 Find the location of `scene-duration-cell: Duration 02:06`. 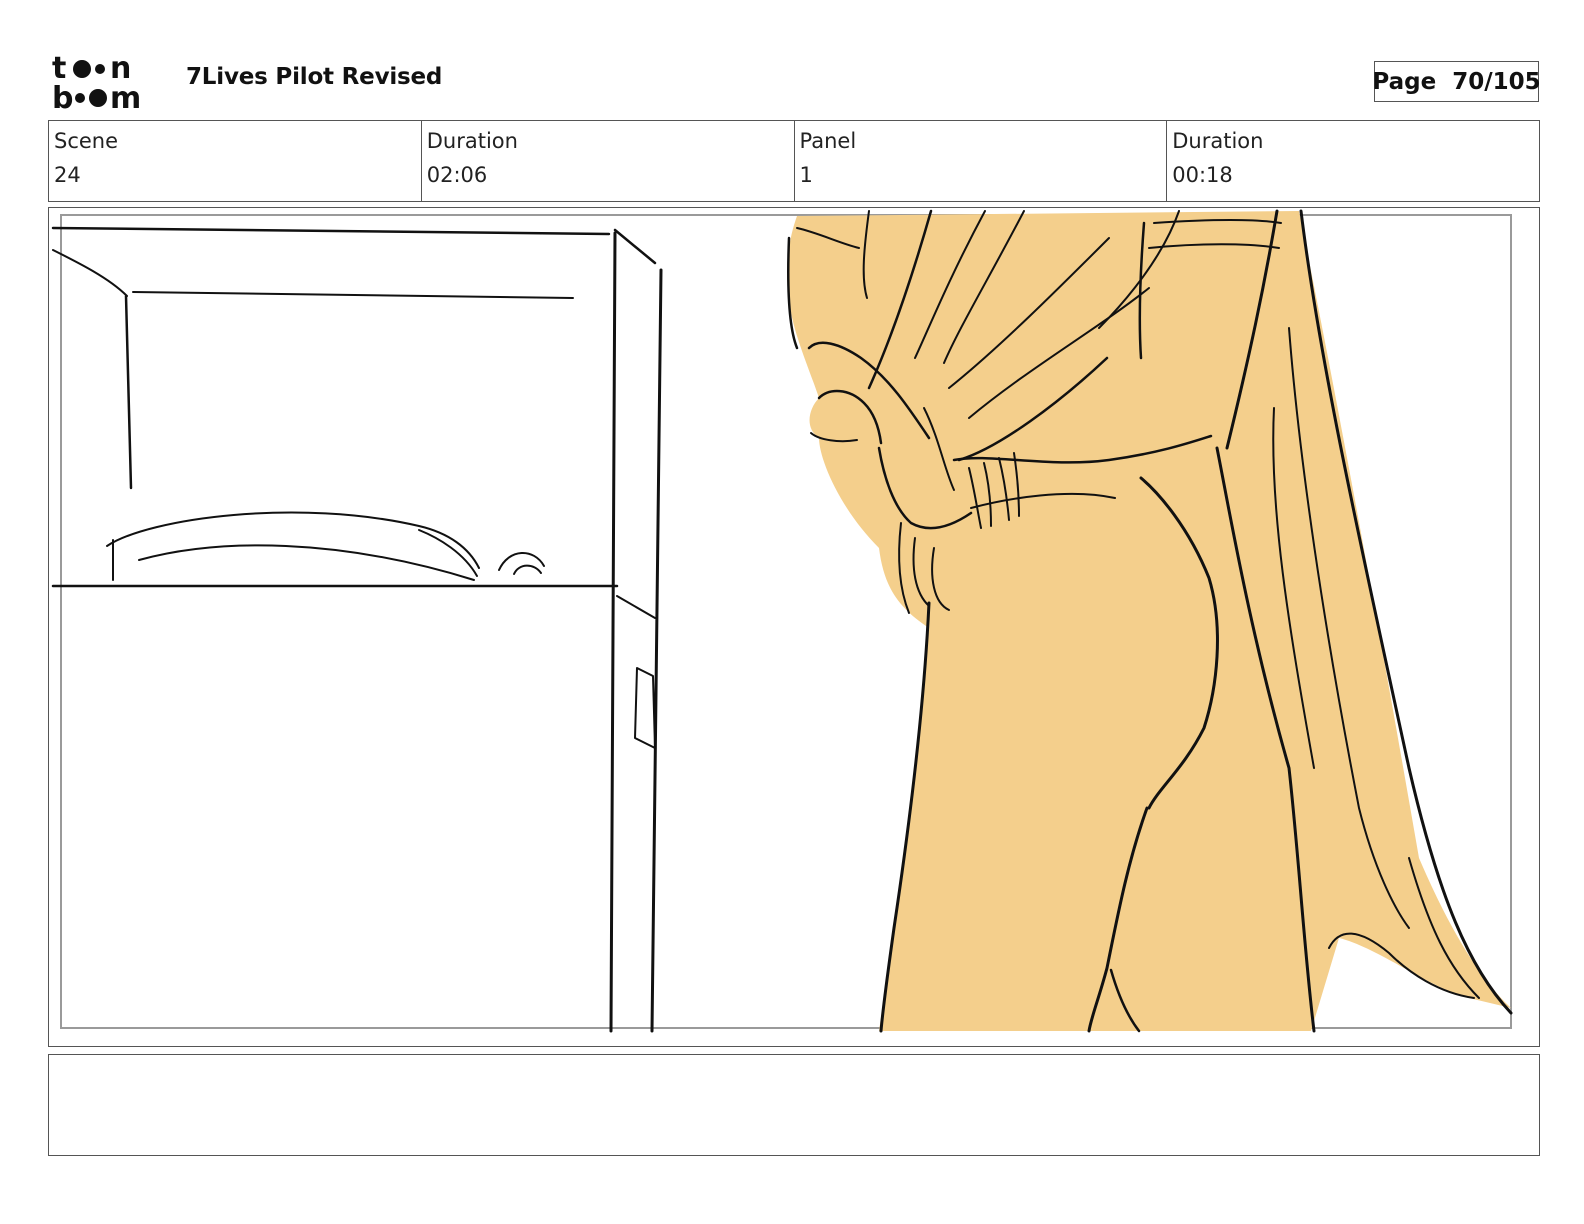

scene-duration-cell: Duration 02:06 is located at coordinates (608, 161).